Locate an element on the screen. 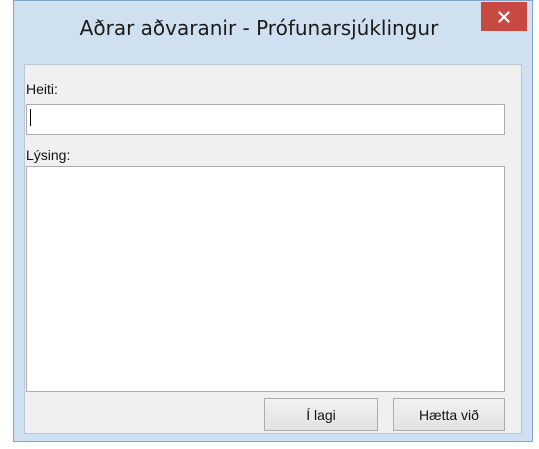 The height and width of the screenshot is (449, 539). ok-button-label: Í lagi is located at coordinates (321, 414).